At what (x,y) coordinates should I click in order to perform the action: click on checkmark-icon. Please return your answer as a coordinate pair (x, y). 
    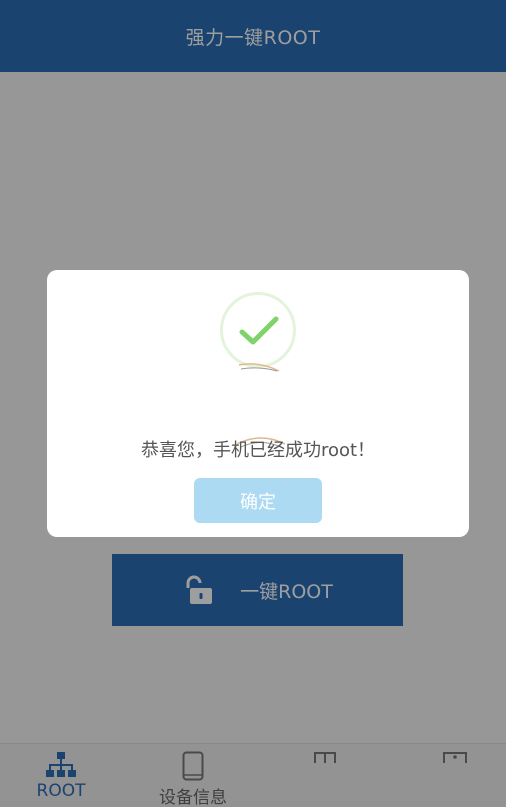
    Looking at the image, I should click on (259, 330).